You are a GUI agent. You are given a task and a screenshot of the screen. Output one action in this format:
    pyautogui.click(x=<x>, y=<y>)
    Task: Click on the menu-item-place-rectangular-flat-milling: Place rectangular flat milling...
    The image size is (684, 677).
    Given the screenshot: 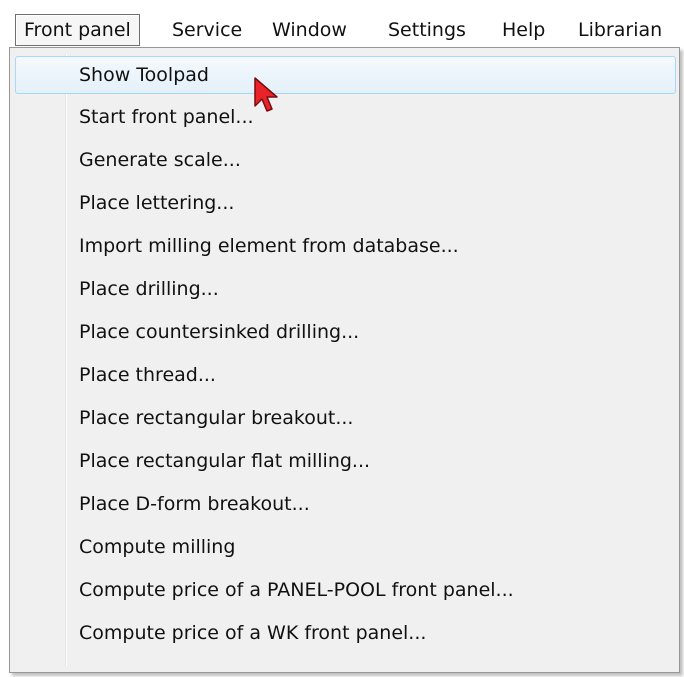 What is the action you would take?
    pyautogui.click(x=344, y=461)
    